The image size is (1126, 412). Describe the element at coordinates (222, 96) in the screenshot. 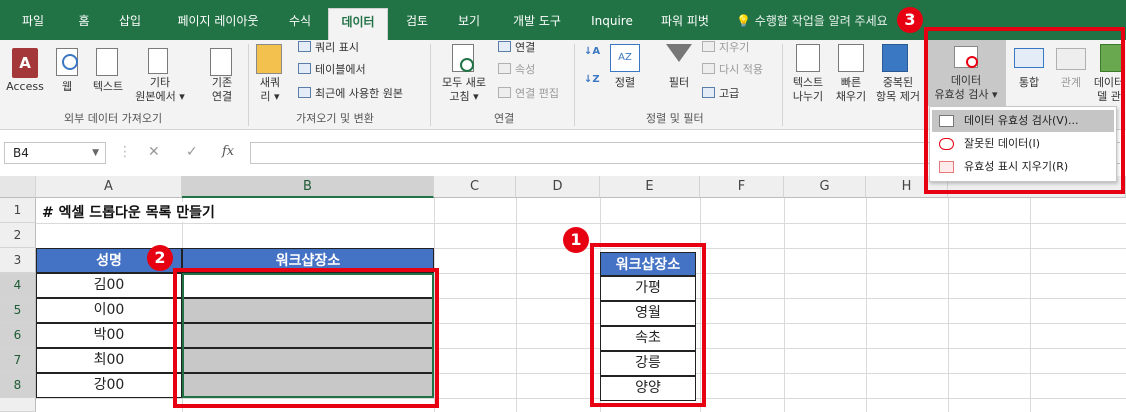

I see `existing-label-2: 연결` at that location.